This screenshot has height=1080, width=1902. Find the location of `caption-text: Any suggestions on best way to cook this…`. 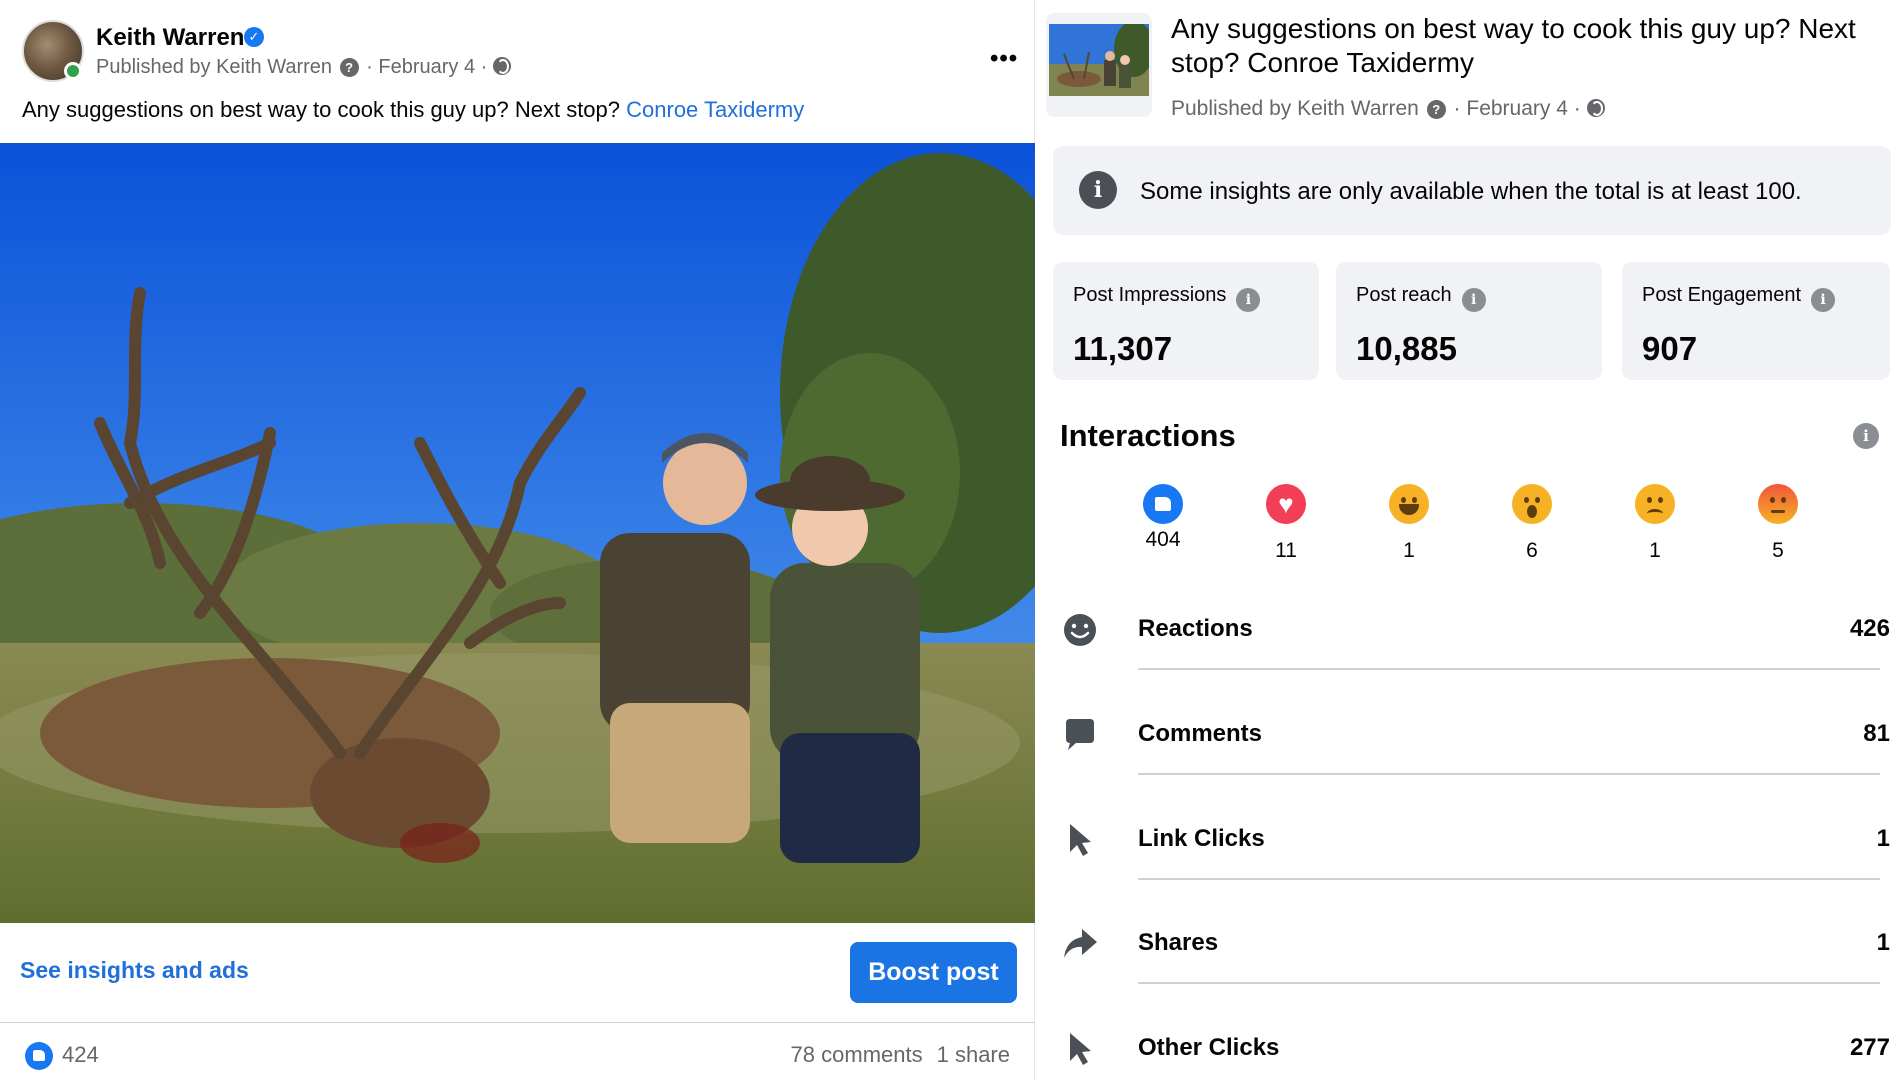

caption-text: Any suggestions on best way to cook this… is located at coordinates (324, 109).